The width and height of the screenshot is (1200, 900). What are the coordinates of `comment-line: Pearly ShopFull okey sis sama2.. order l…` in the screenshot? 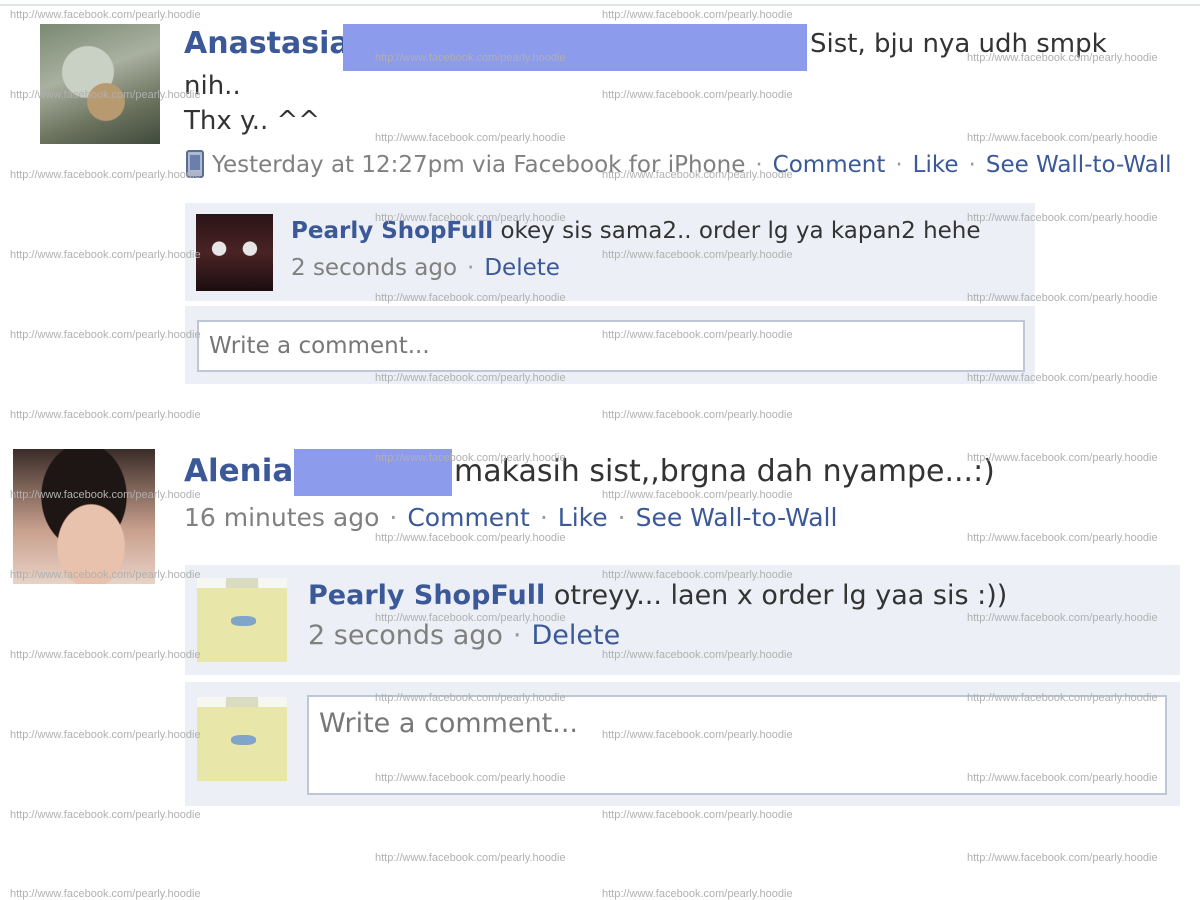 It's located at (636, 231).